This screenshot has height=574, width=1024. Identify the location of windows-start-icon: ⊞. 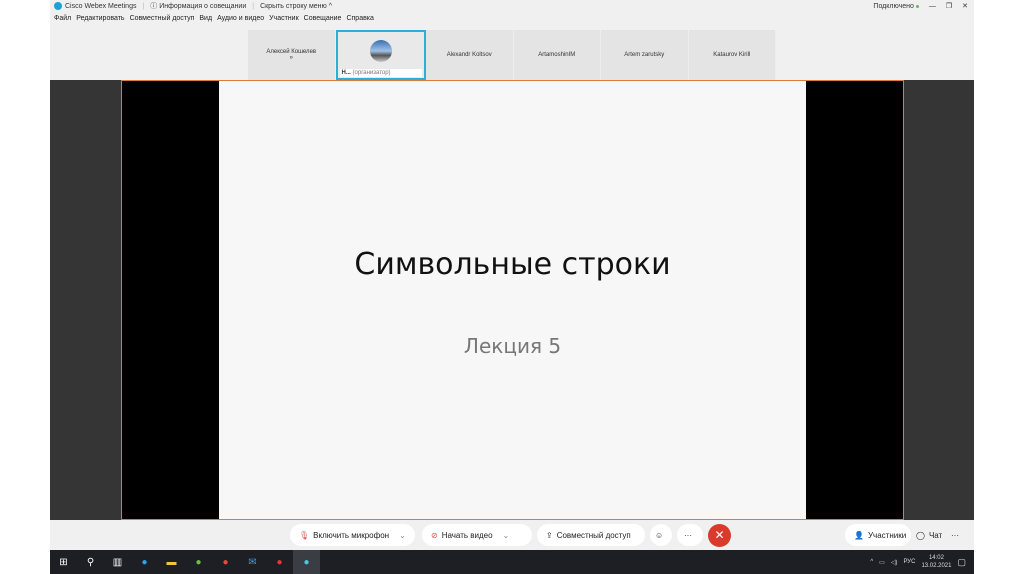
(63, 562).